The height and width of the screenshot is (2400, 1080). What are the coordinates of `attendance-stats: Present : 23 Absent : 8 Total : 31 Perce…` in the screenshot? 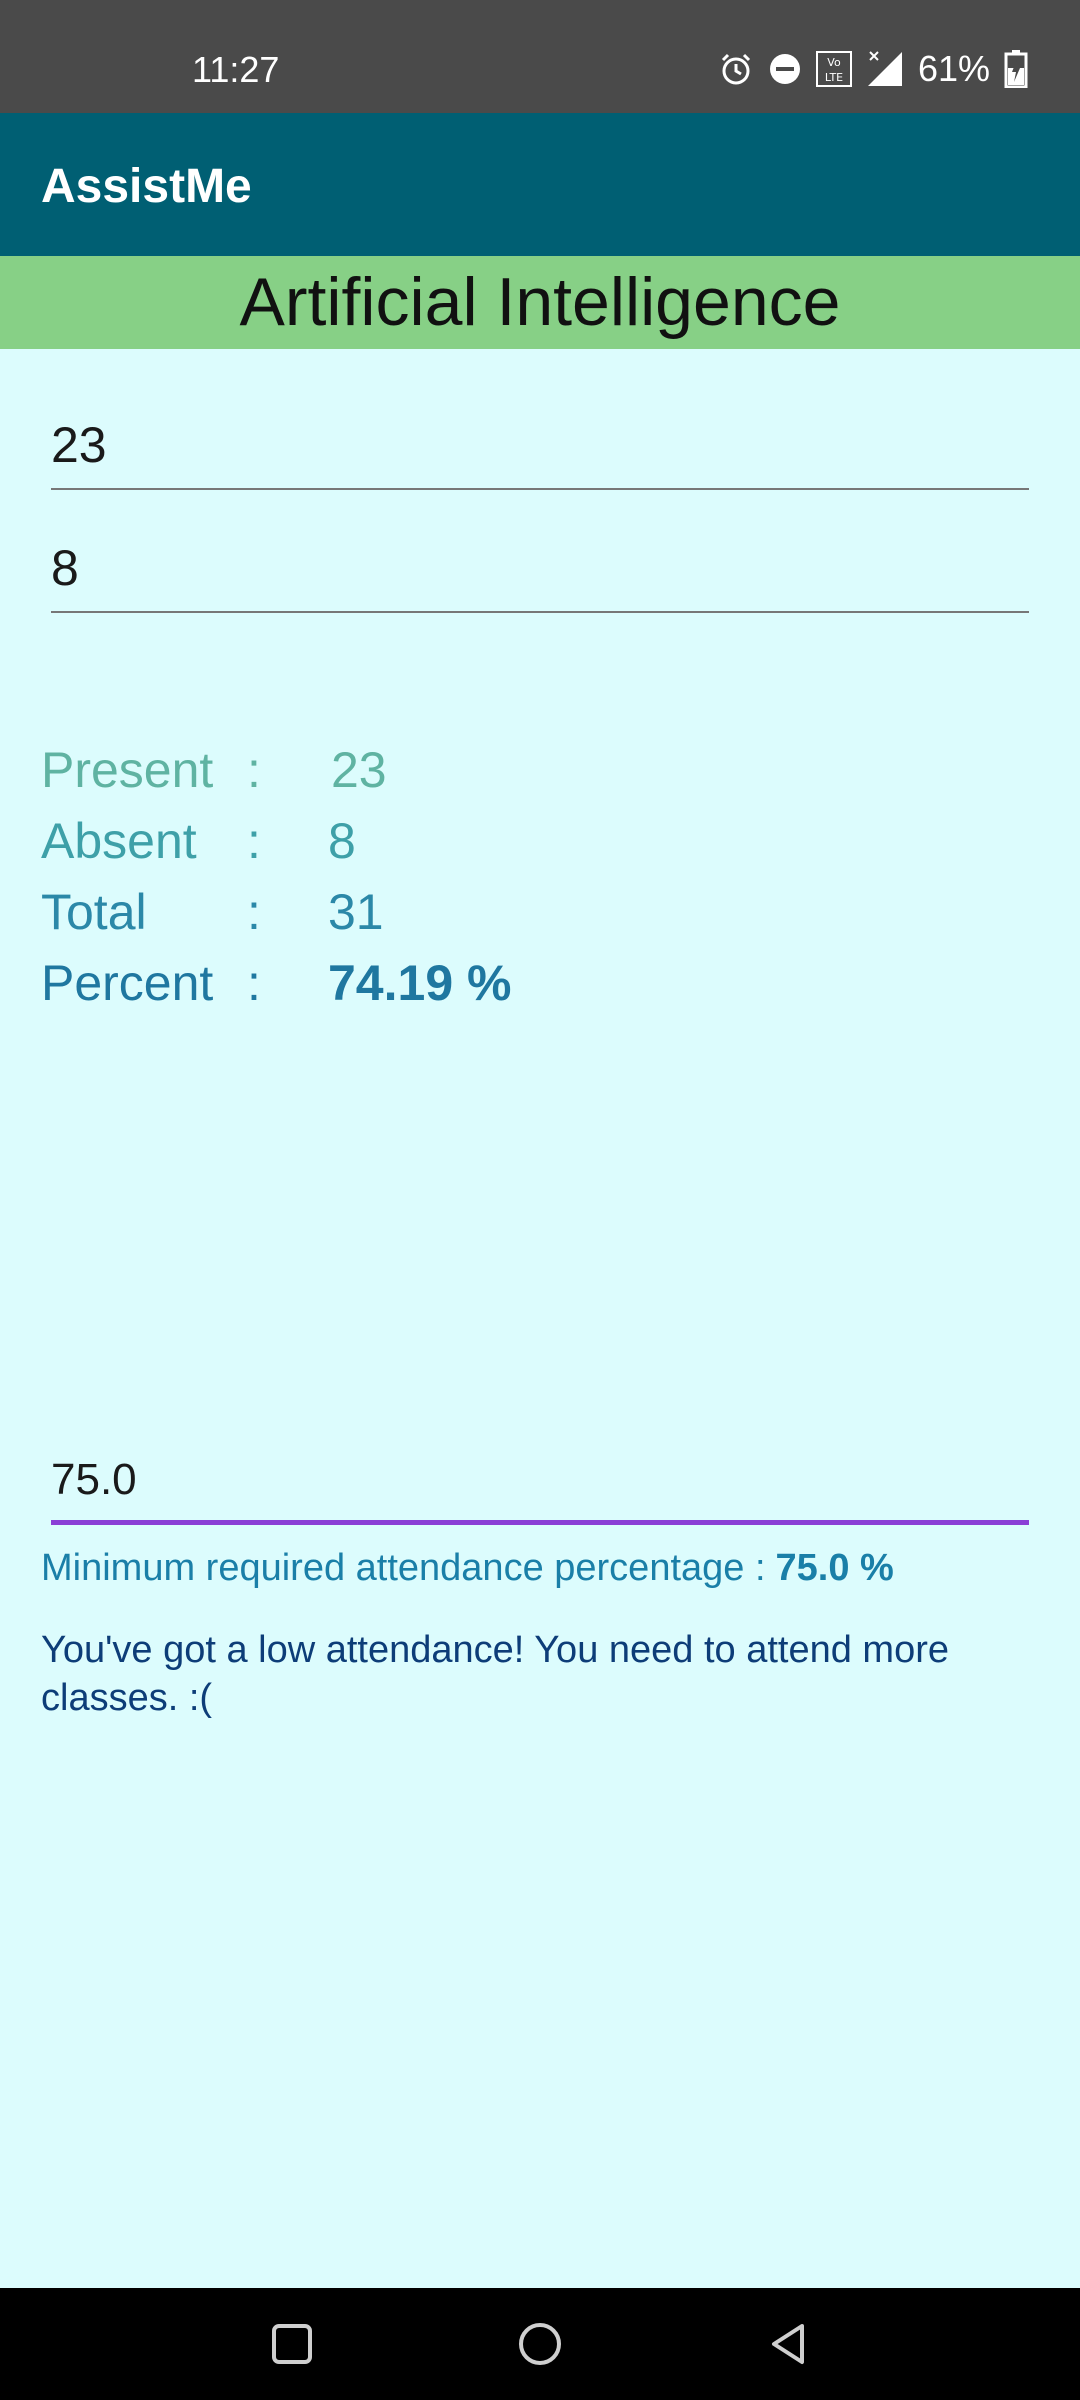 It's located at (391, 877).